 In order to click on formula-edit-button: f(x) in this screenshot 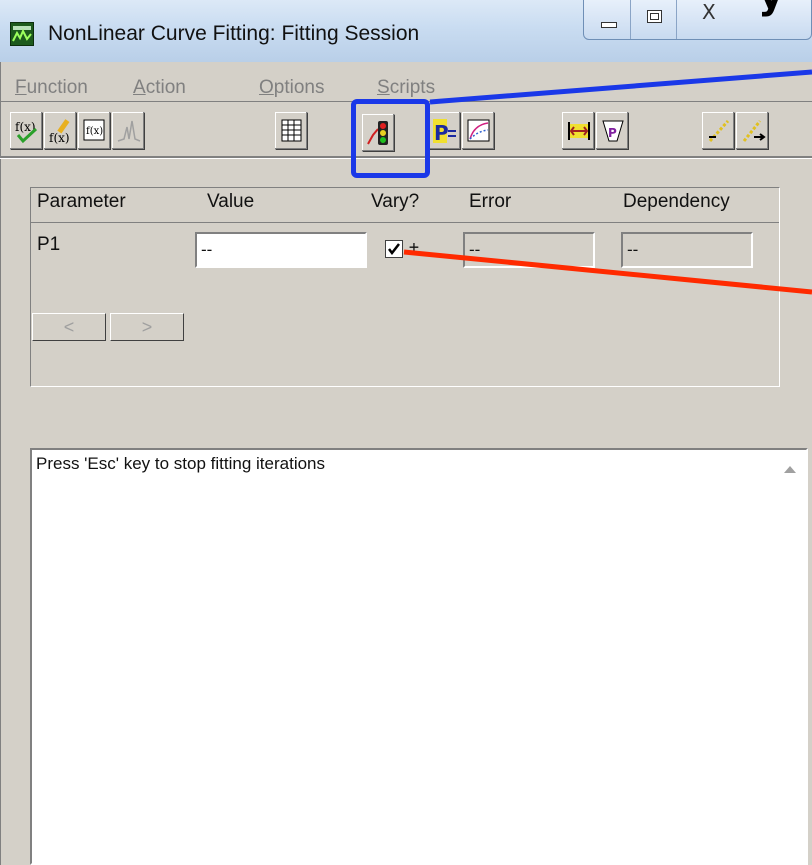, I will do `click(60, 131)`.